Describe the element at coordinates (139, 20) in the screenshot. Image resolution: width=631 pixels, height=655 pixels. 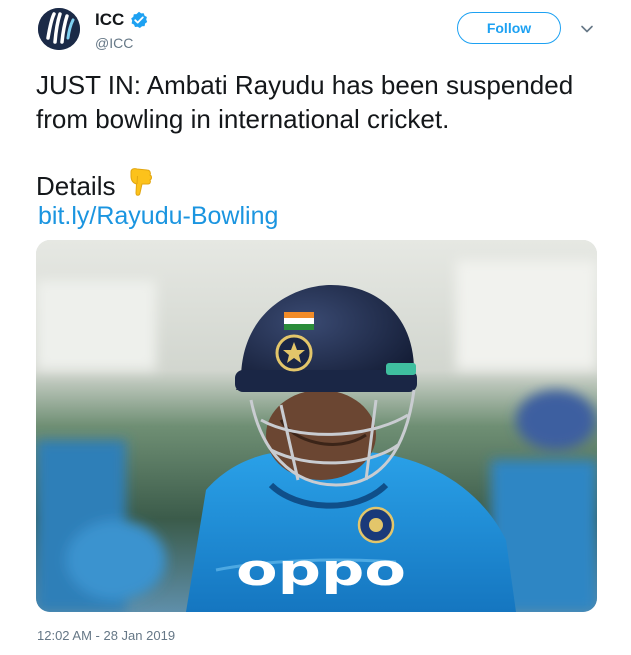
I see `verified-badge-icon` at that location.